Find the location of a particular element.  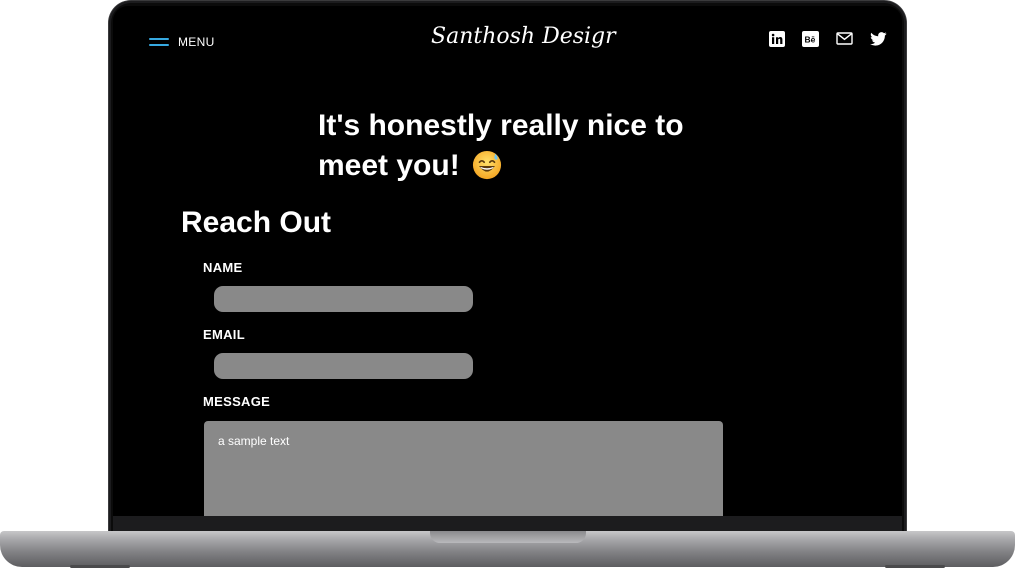

menu-label: MENU is located at coordinates (196, 42).